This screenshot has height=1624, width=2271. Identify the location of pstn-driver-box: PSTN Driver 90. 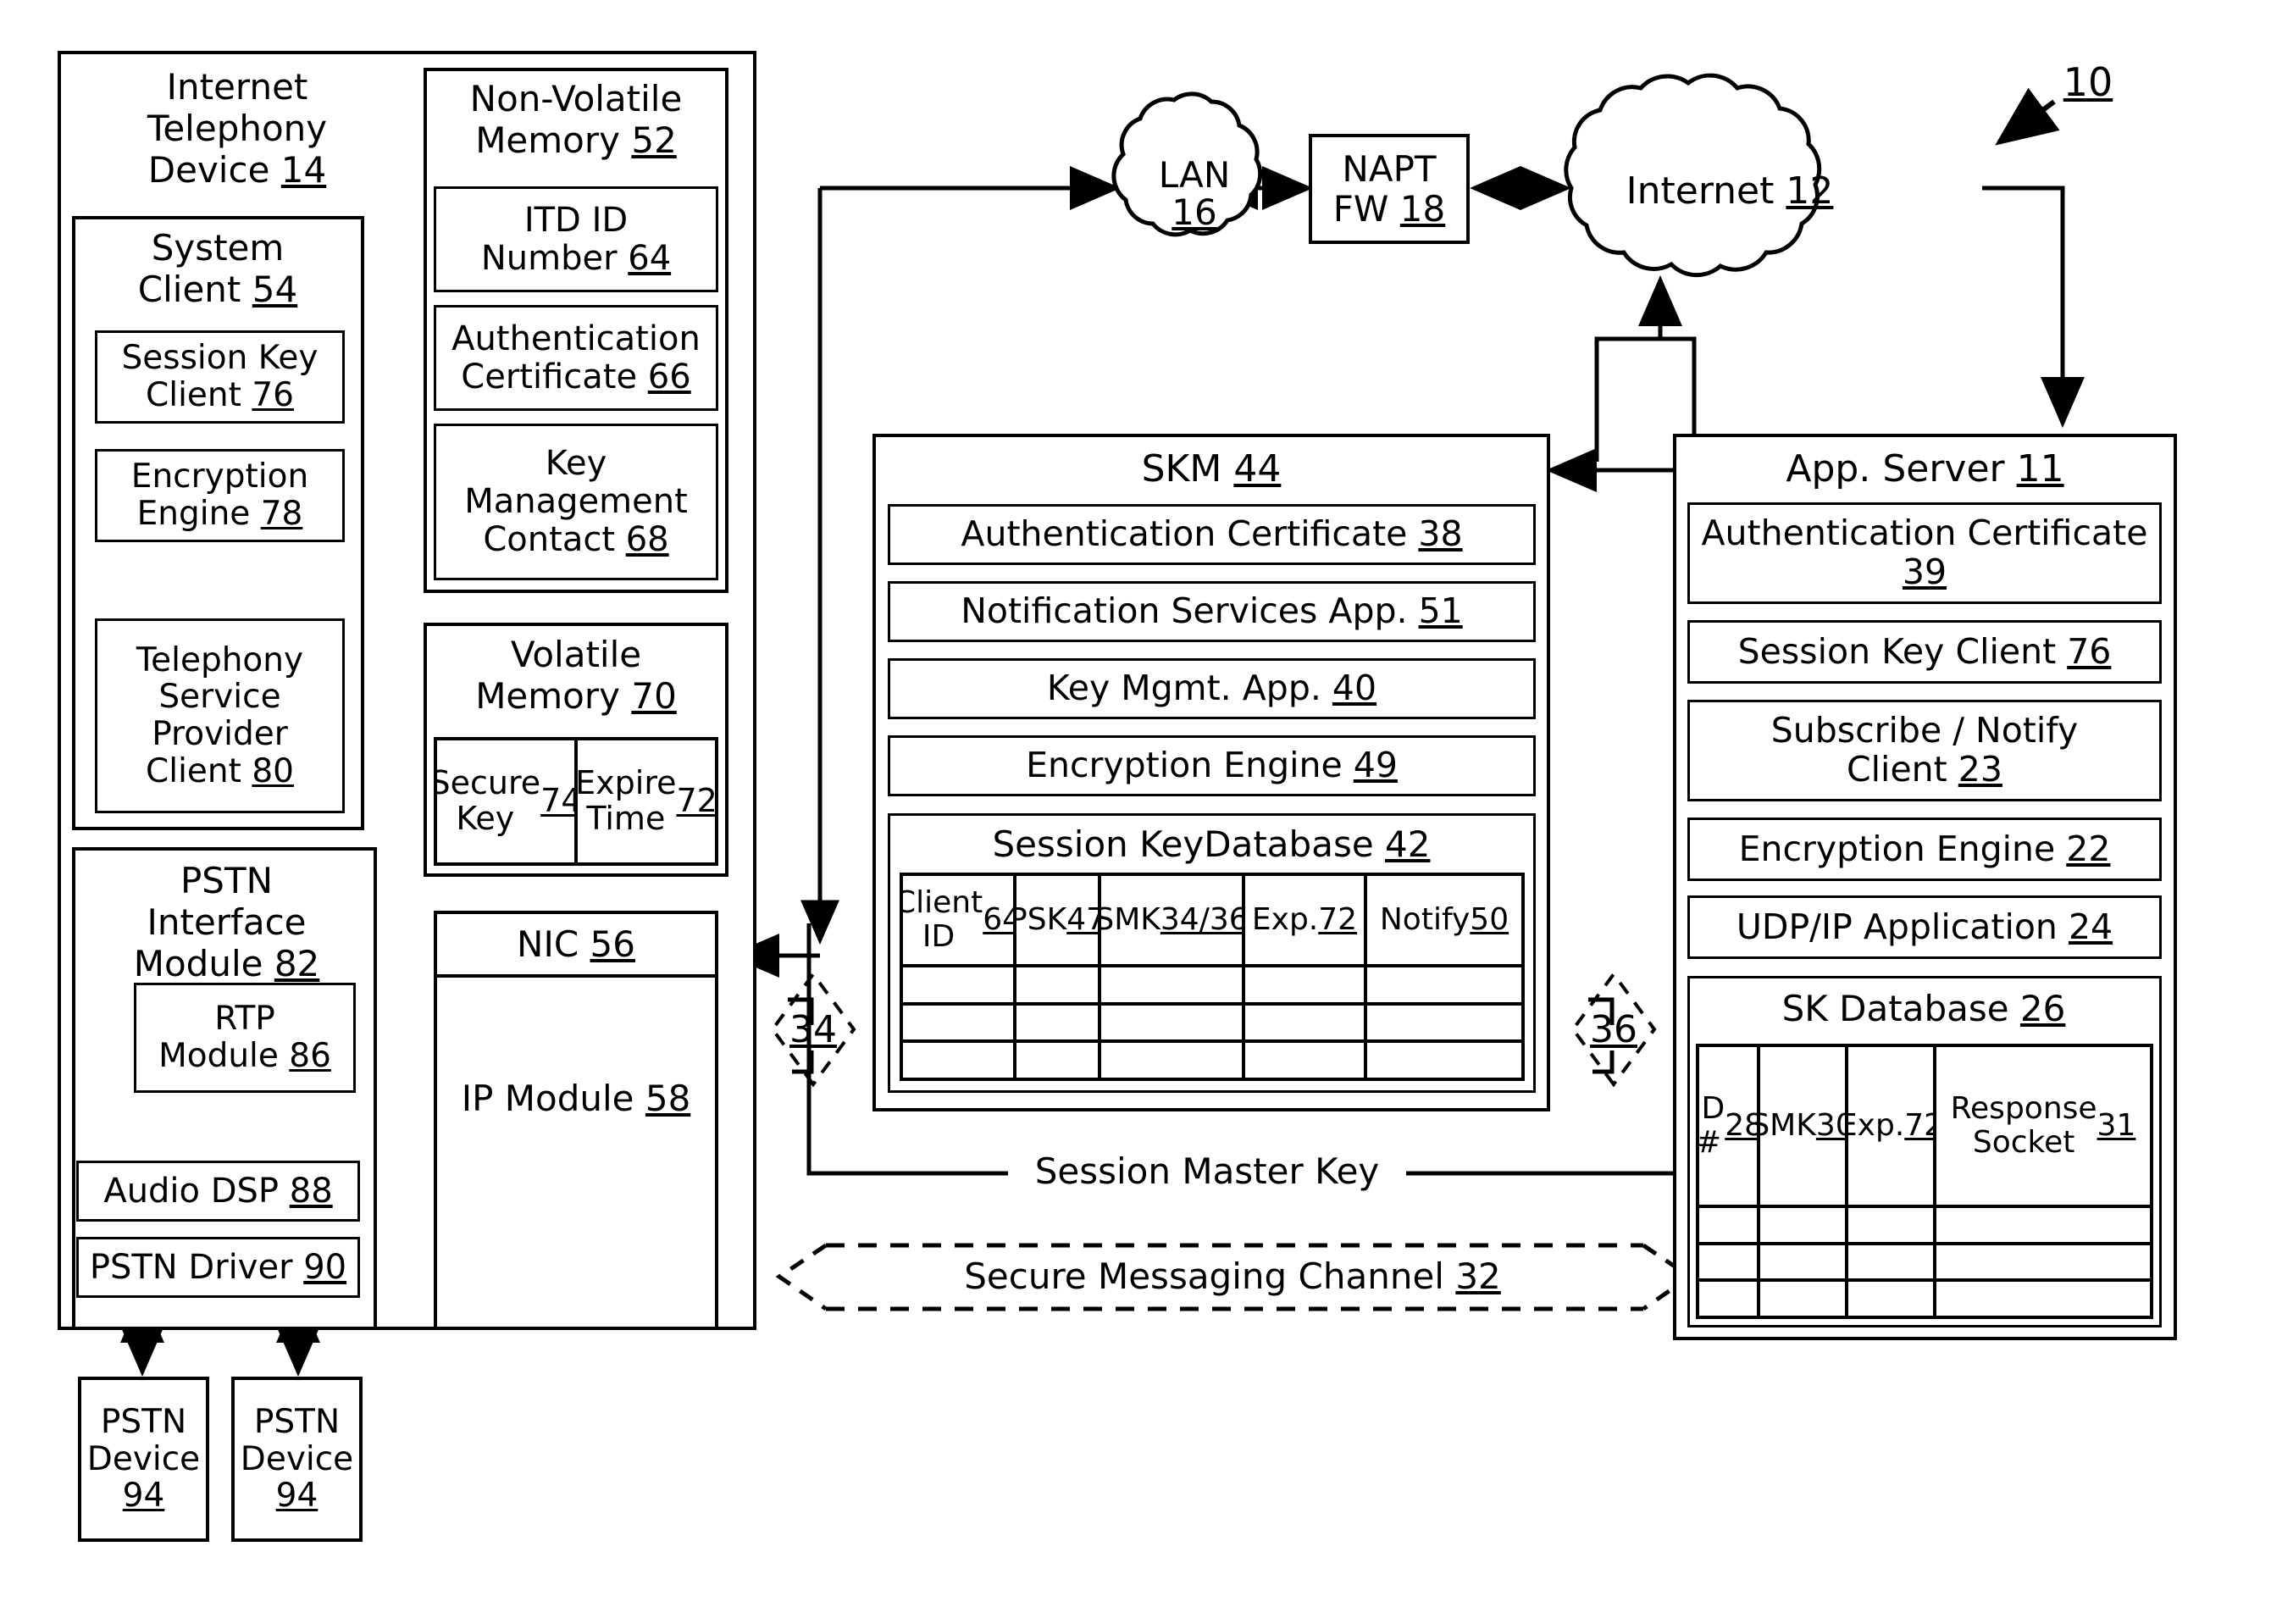
(218, 1268).